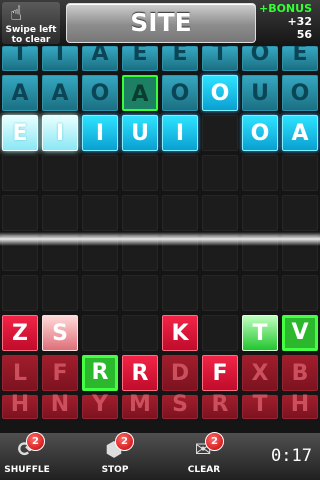  What do you see at coordinates (115, 456) in the screenshot?
I see `stop-button: ⬢ 2 STOP` at bounding box center [115, 456].